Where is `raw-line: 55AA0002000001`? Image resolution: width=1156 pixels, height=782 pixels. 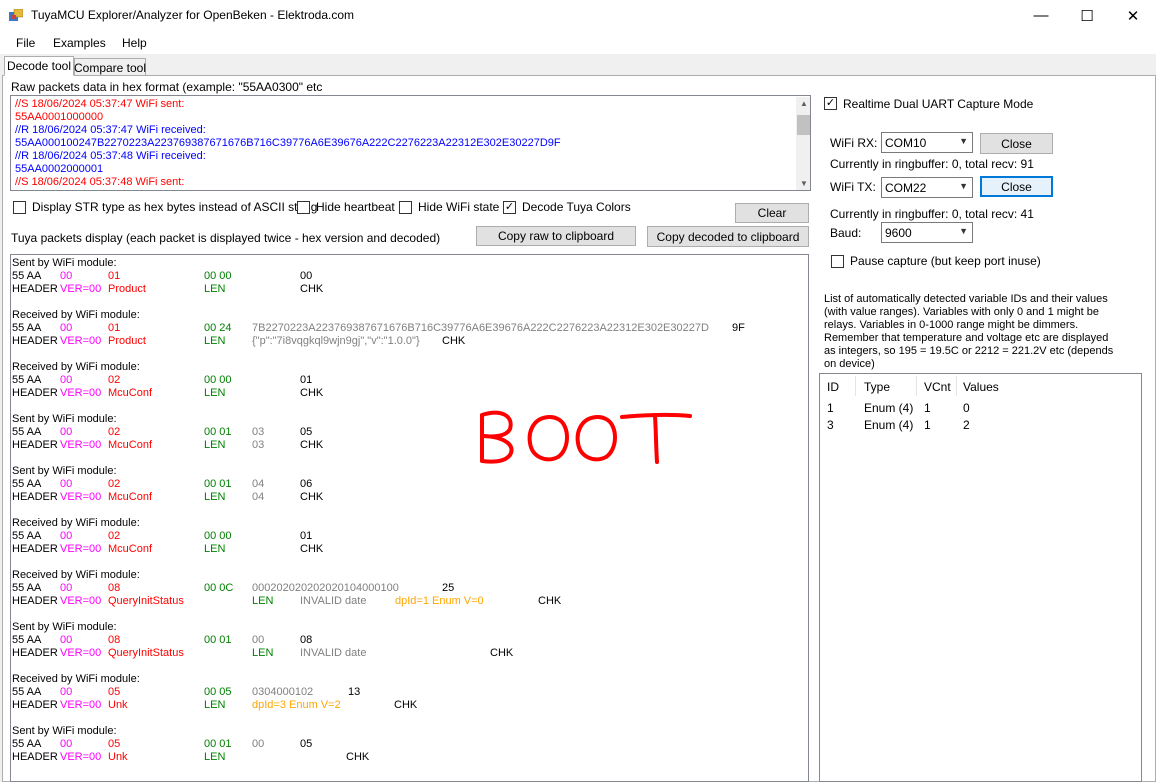
raw-line: 55AA0002000001 is located at coordinates (59, 169).